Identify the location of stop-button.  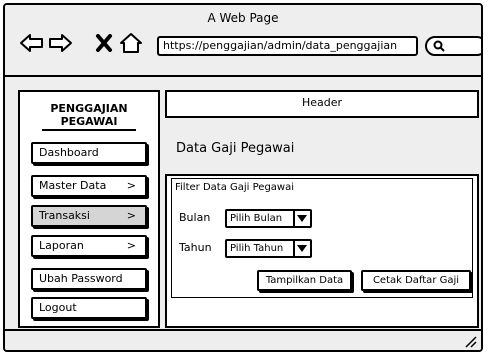
(104, 43).